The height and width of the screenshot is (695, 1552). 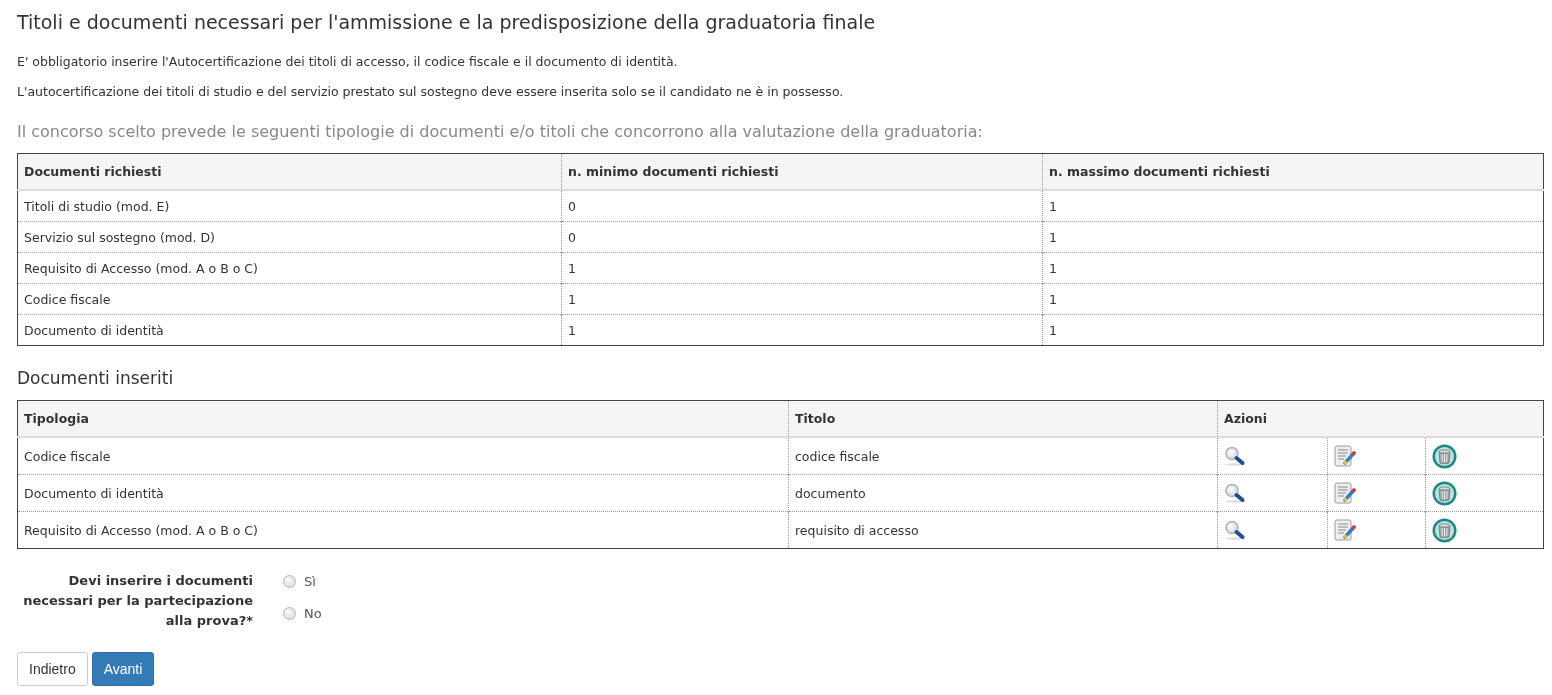 I want to click on table-cell: Titoli di studio (mod. E), so click(x=289, y=206).